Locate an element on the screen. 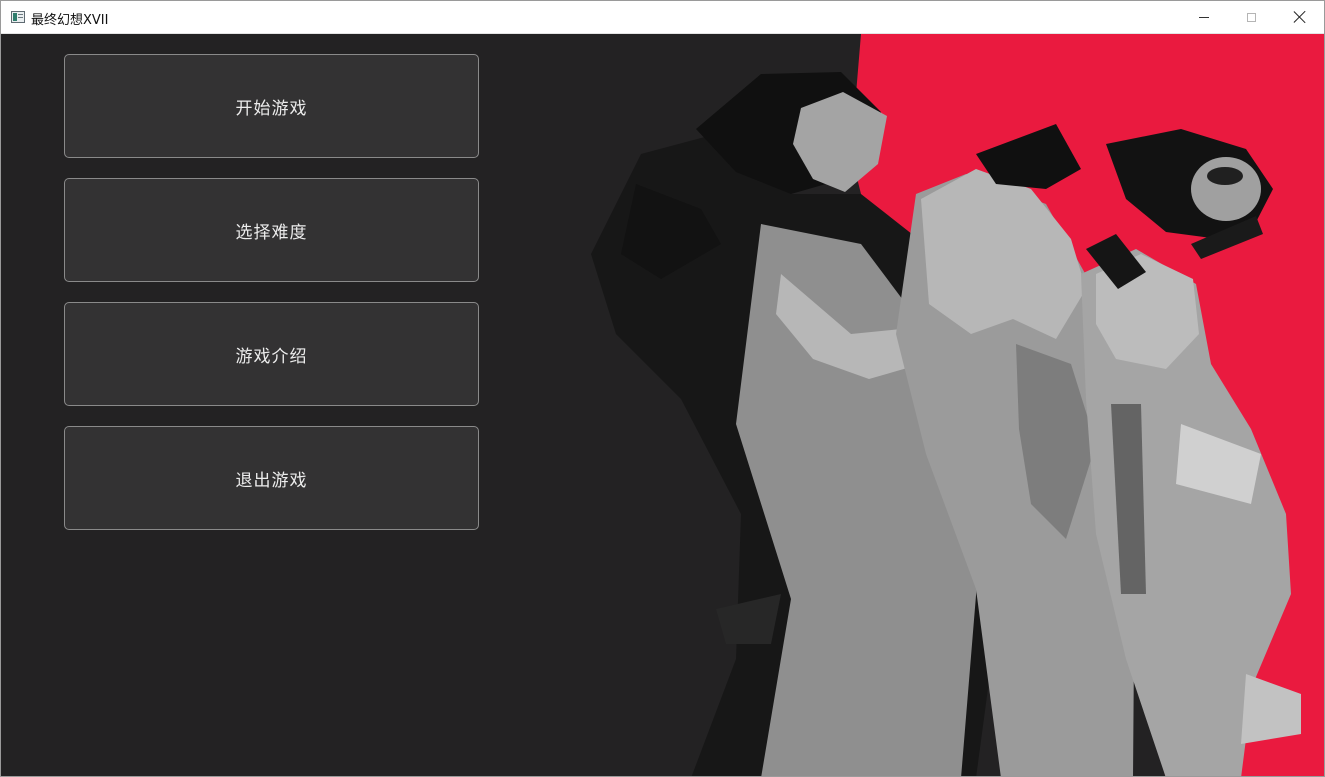 This screenshot has width=1325, height=777. start-game-button: 开始游戏 is located at coordinates (271, 106).